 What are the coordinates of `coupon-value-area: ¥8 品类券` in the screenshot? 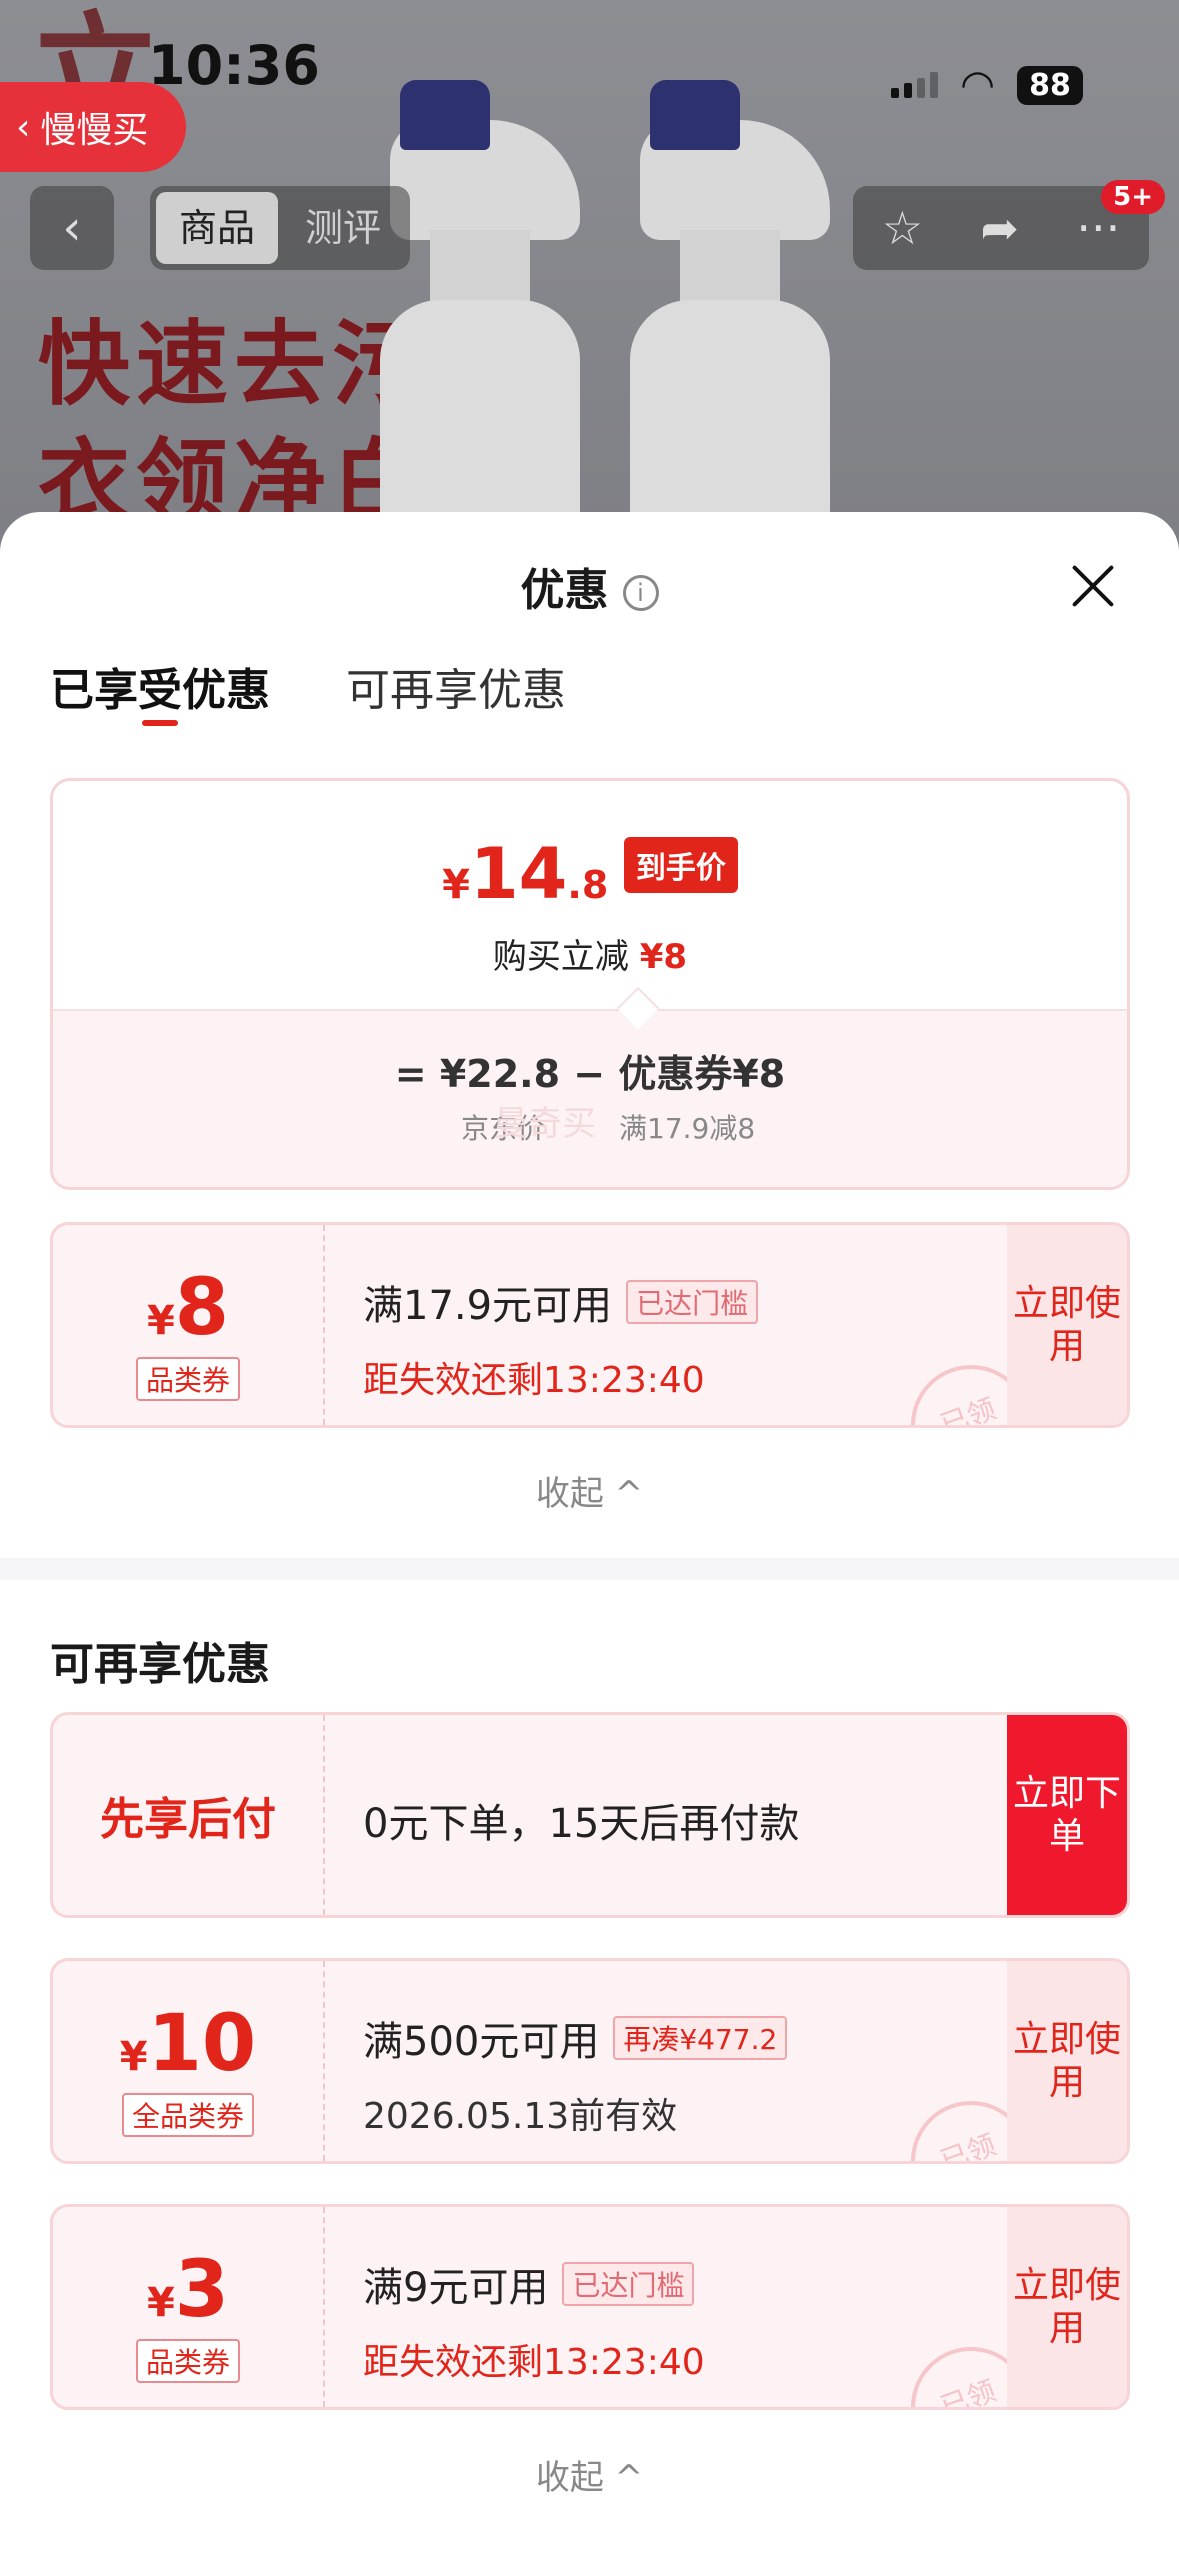 It's located at (189, 1325).